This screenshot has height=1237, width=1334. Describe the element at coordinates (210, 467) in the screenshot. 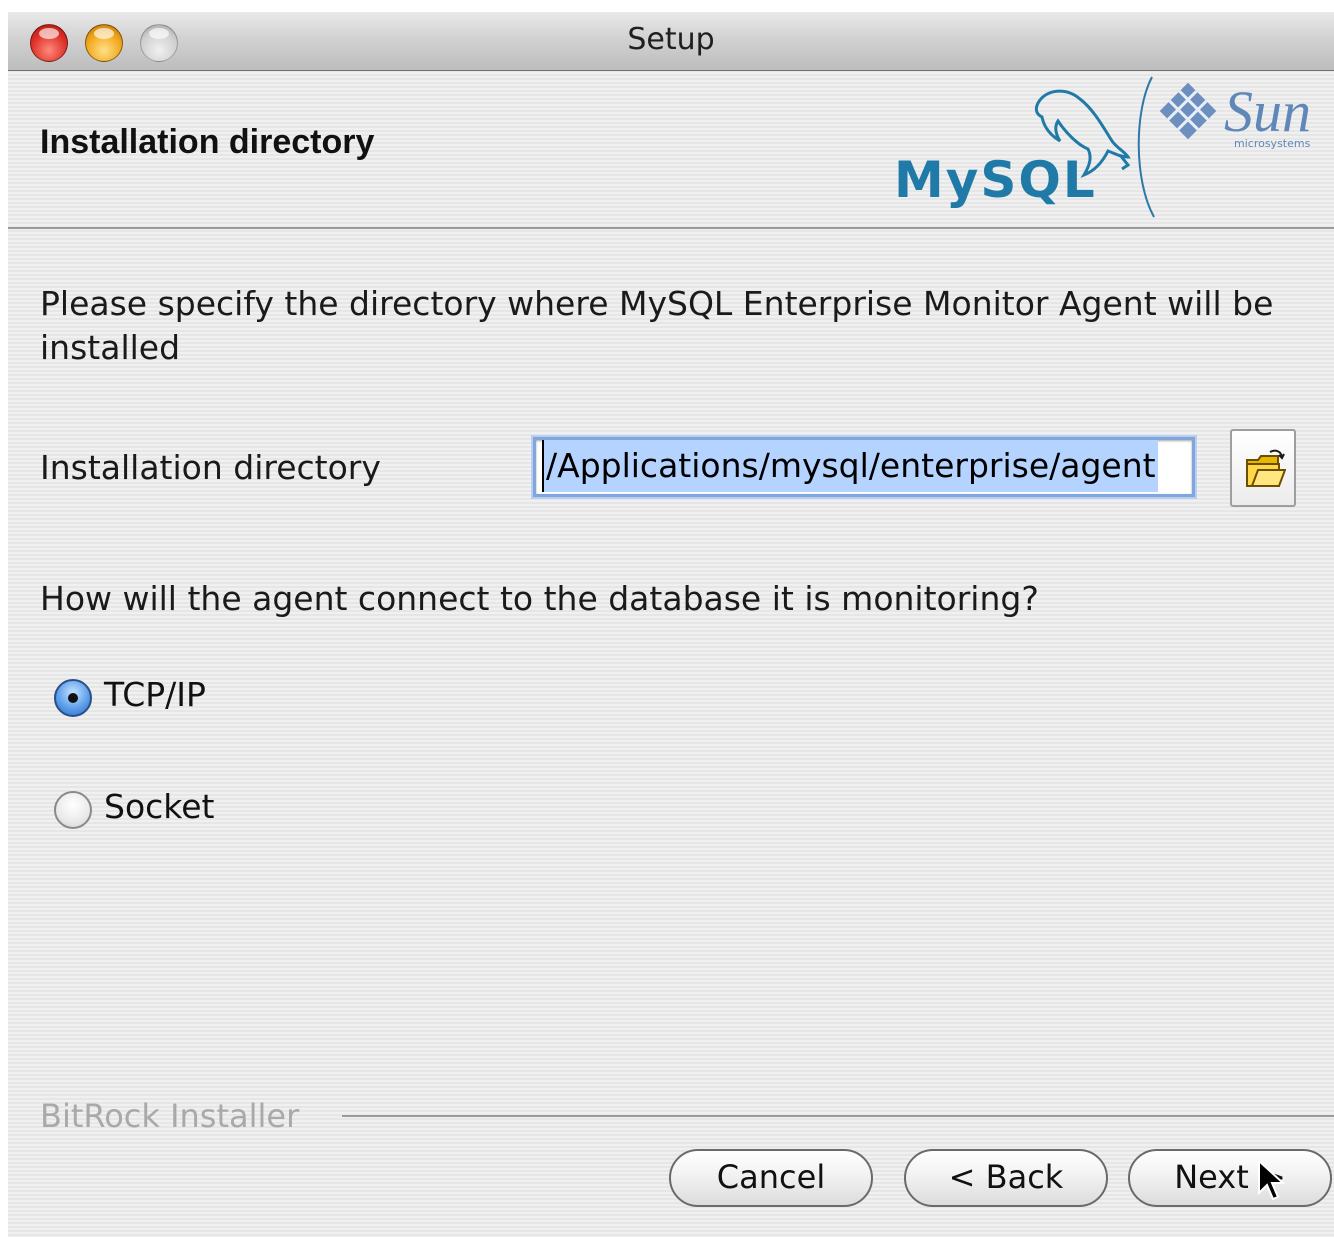

I see `installation-directory-label: Installation directory` at that location.